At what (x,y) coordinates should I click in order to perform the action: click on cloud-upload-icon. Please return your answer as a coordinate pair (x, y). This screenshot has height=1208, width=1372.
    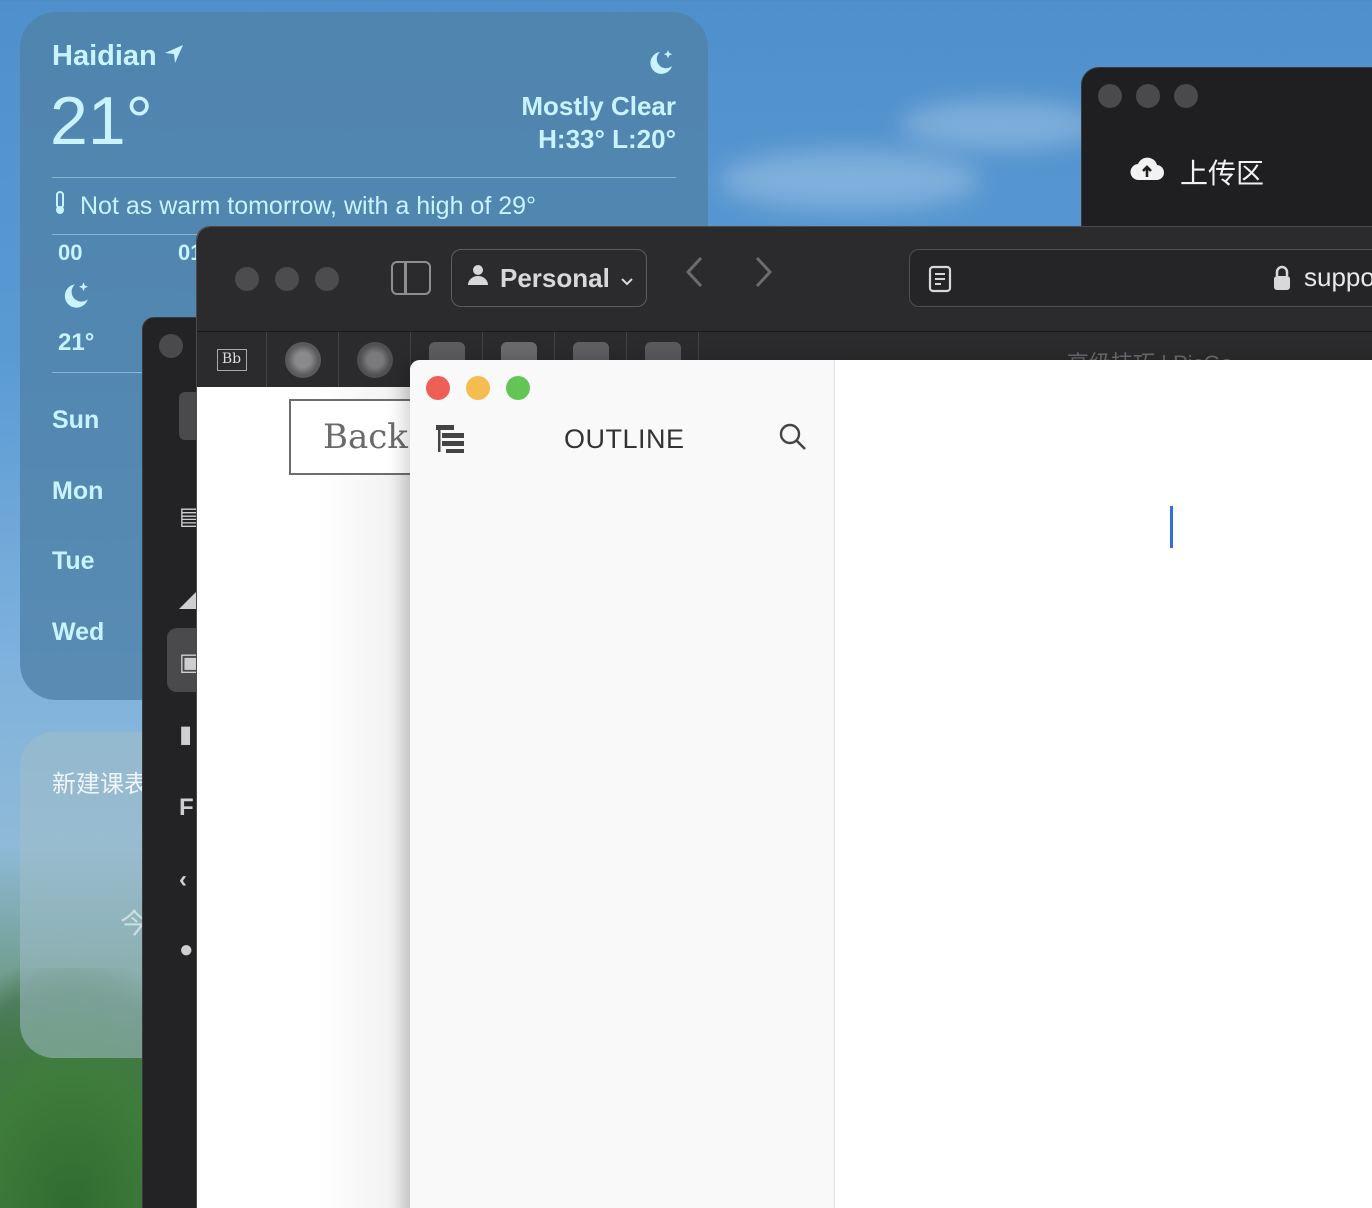
    Looking at the image, I should click on (1147, 172).